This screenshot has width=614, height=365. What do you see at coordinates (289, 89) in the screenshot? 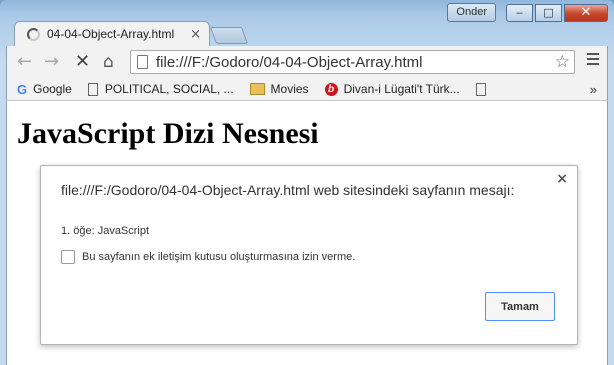
I see `bookmark-label: Movies` at bounding box center [289, 89].